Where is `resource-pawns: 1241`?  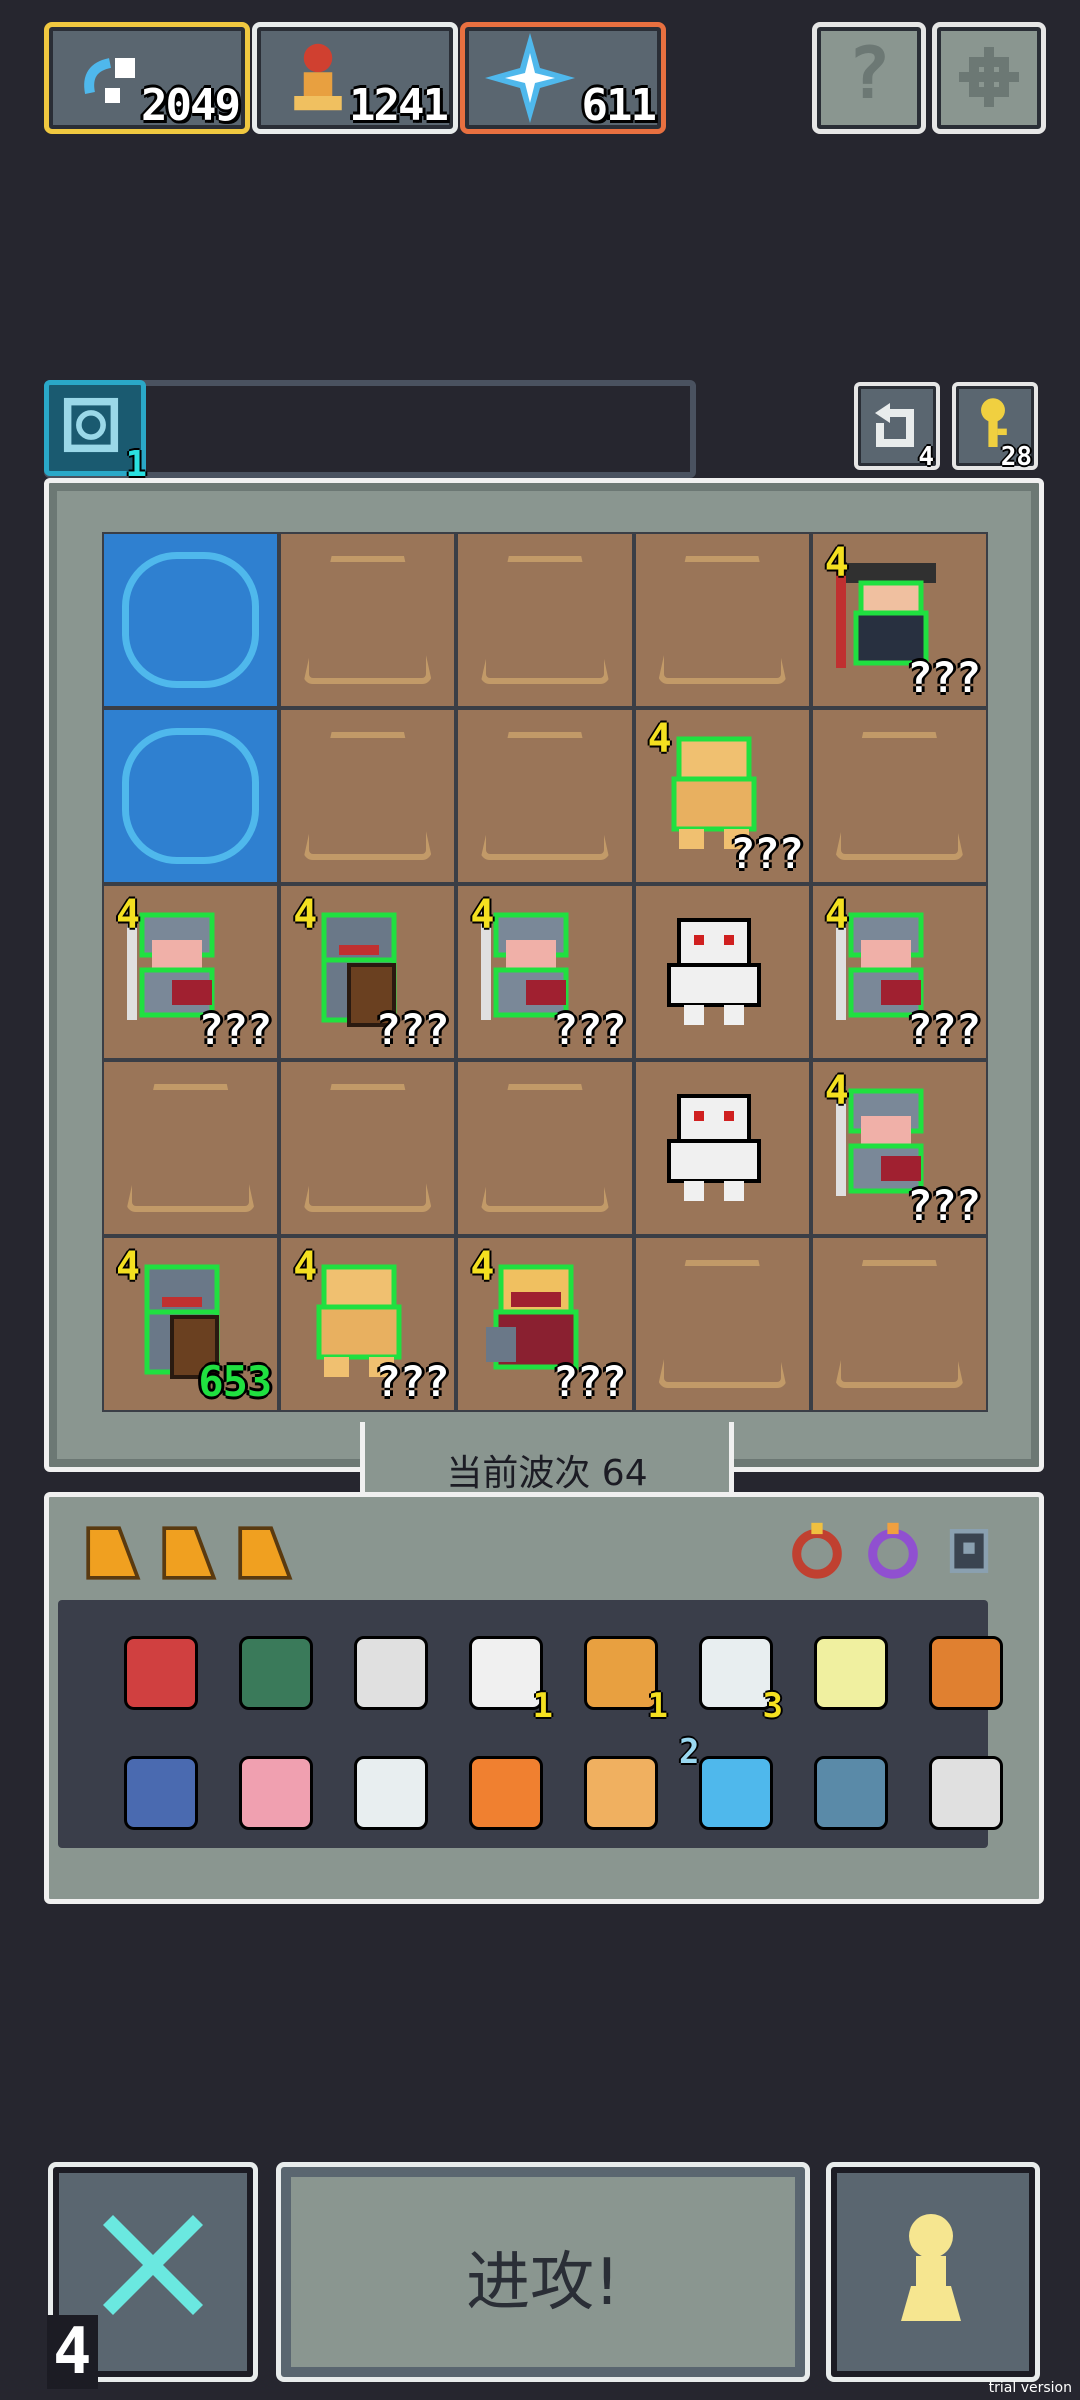 resource-pawns: 1241 is located at coordinates (355, 78).